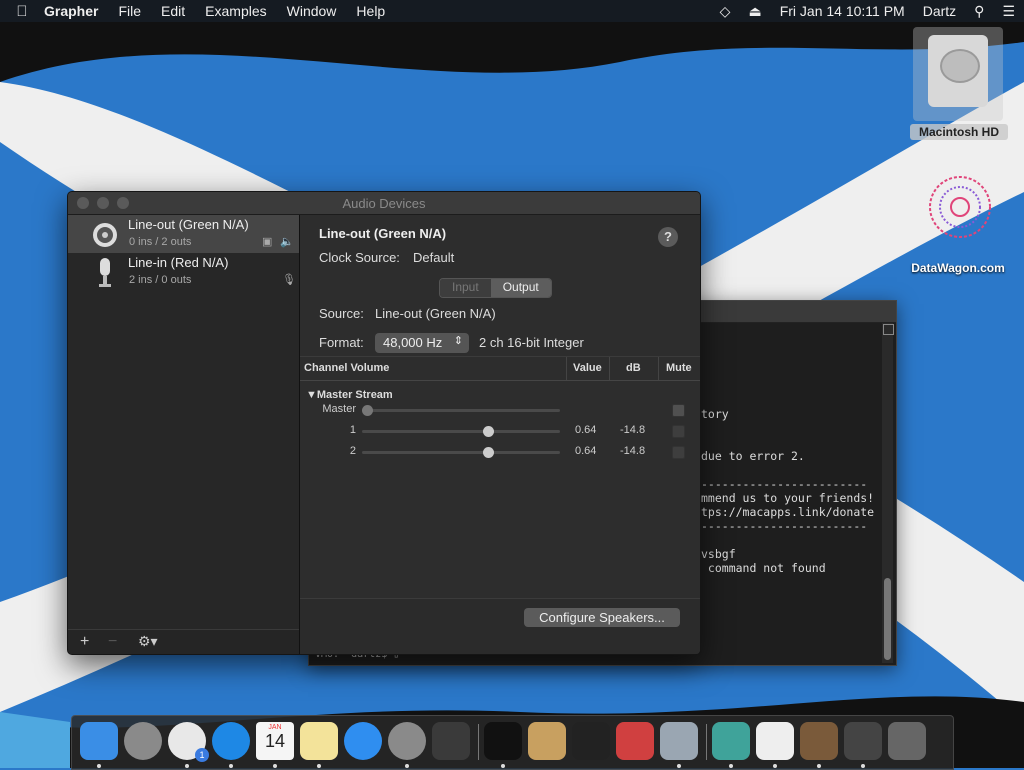 The image size is (1024, 770). What do you see at coordinates (958, 268) in the screenshot?
I see `datawagon-label: DataWagon.com` at bounding box center [958, 268].